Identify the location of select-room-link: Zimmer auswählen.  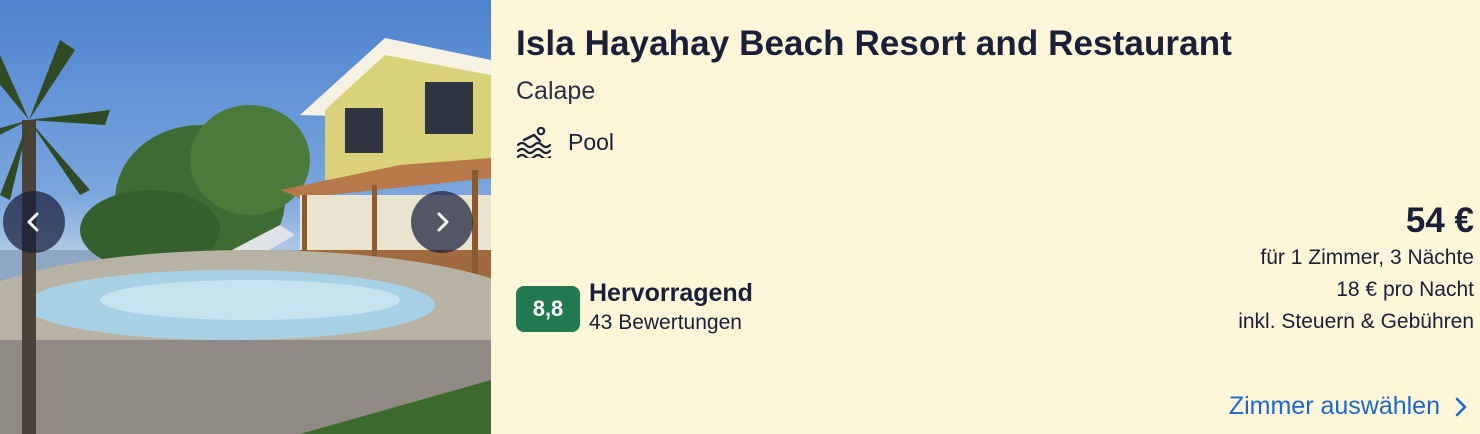
(1348, 406).